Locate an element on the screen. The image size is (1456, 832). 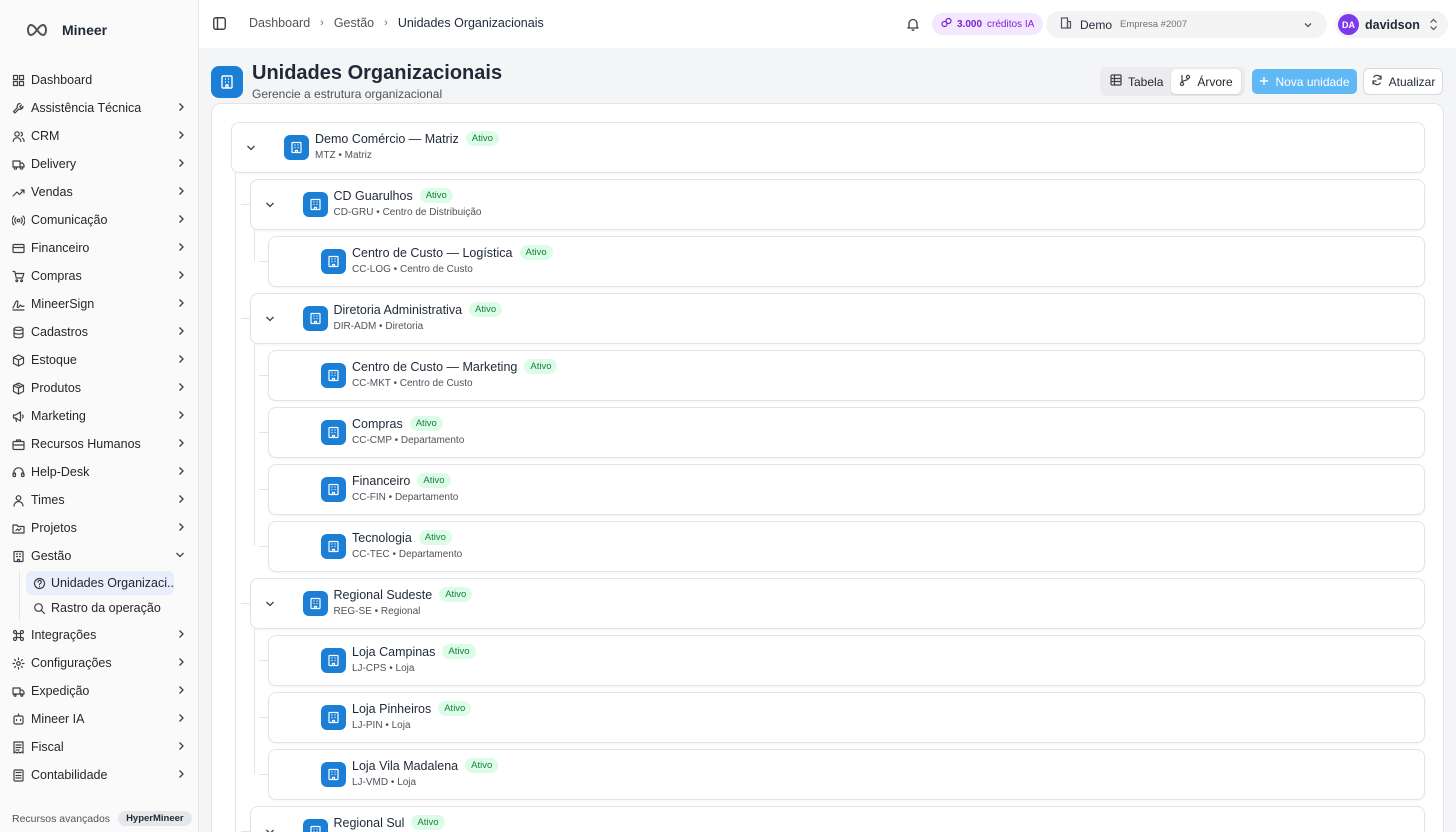
sidebar-item-cadastros: Cadastros is located at coordinates (99, 332).